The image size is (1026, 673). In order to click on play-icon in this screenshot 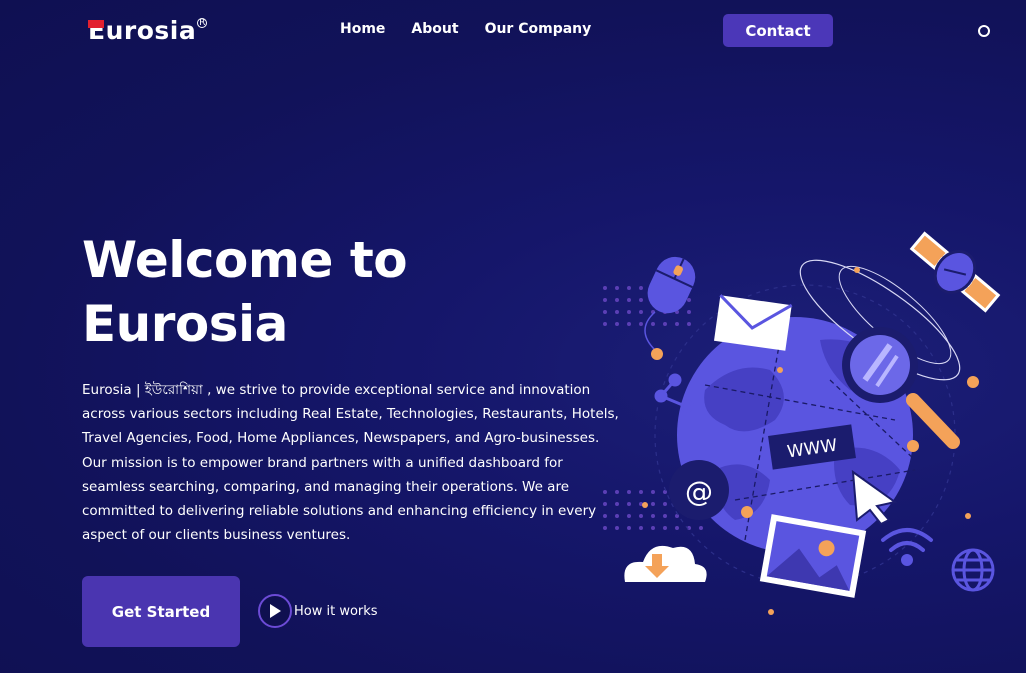, I will do `click(275, 611)`.